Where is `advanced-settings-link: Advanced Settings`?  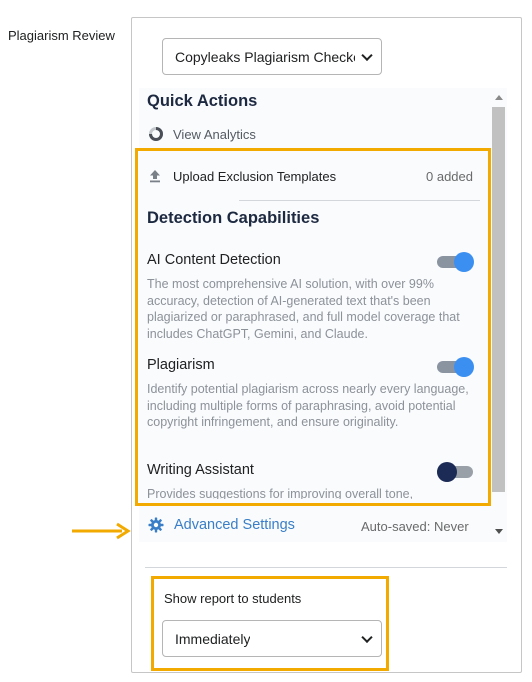 advanced-settings-link: Advanced Settings is located at coordinates (221, 525).